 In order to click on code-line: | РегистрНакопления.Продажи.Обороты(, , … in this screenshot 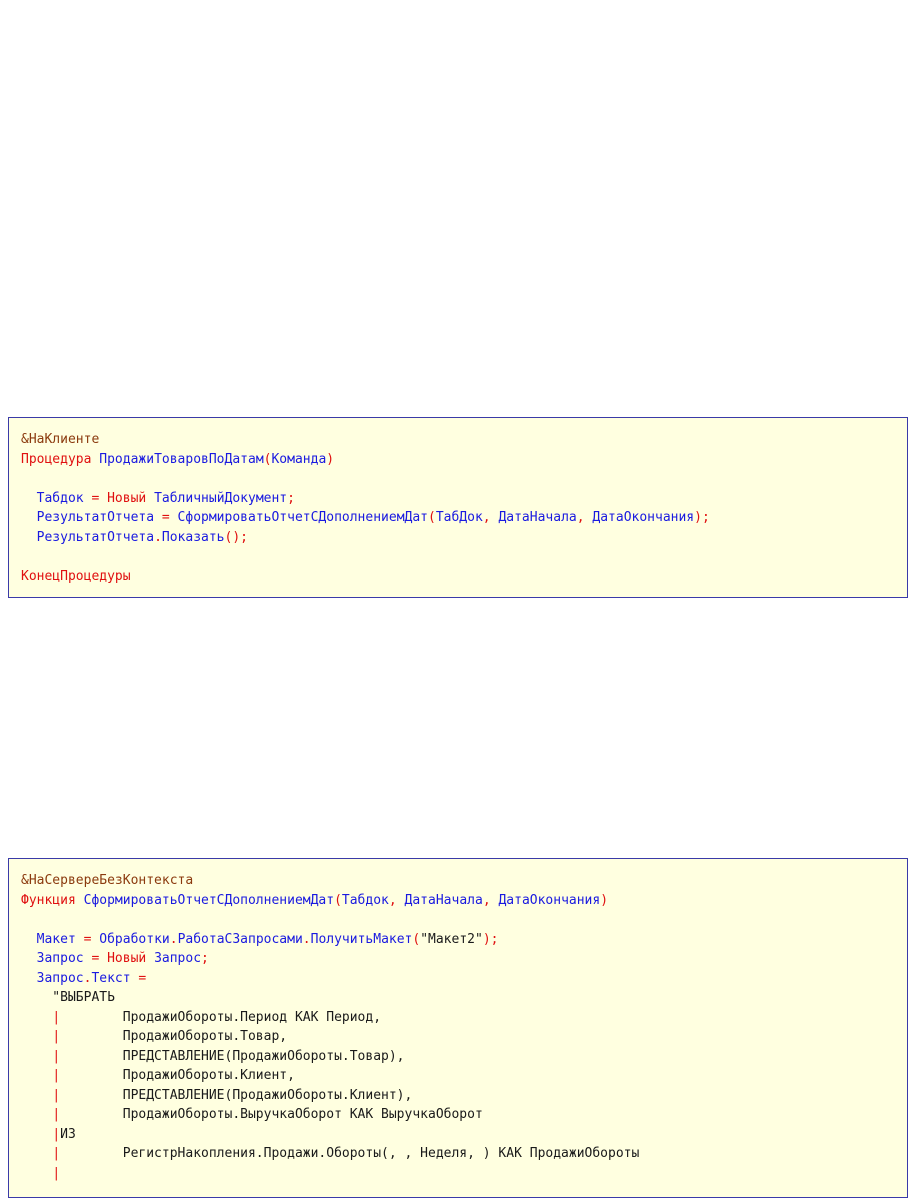, I will do `click(458, 1154)`.